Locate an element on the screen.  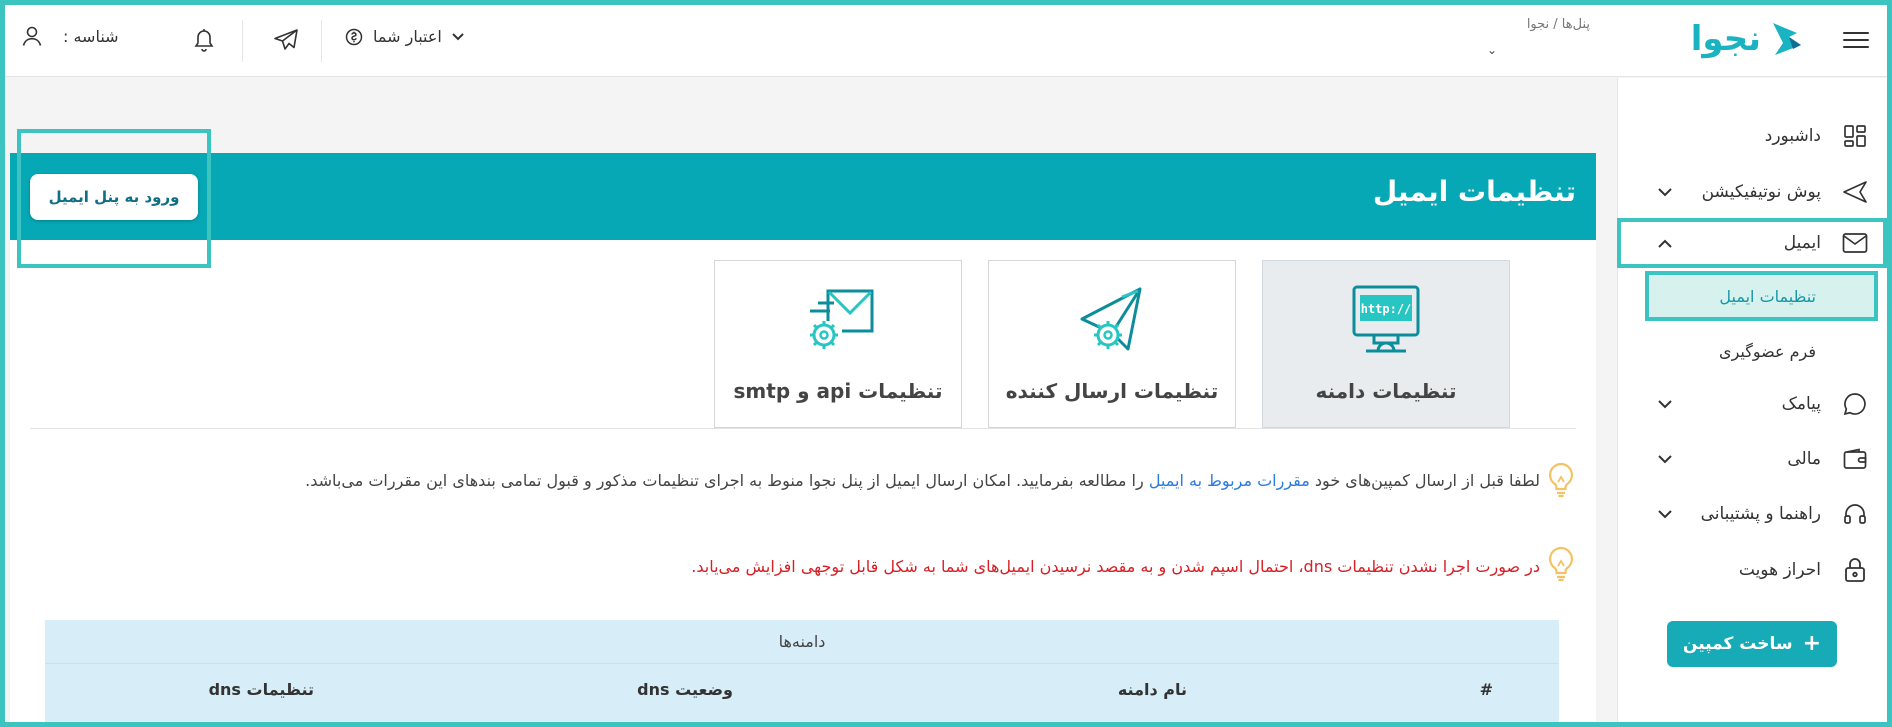
credit-label: اعتبار شما is located at coordinates (407, 36).